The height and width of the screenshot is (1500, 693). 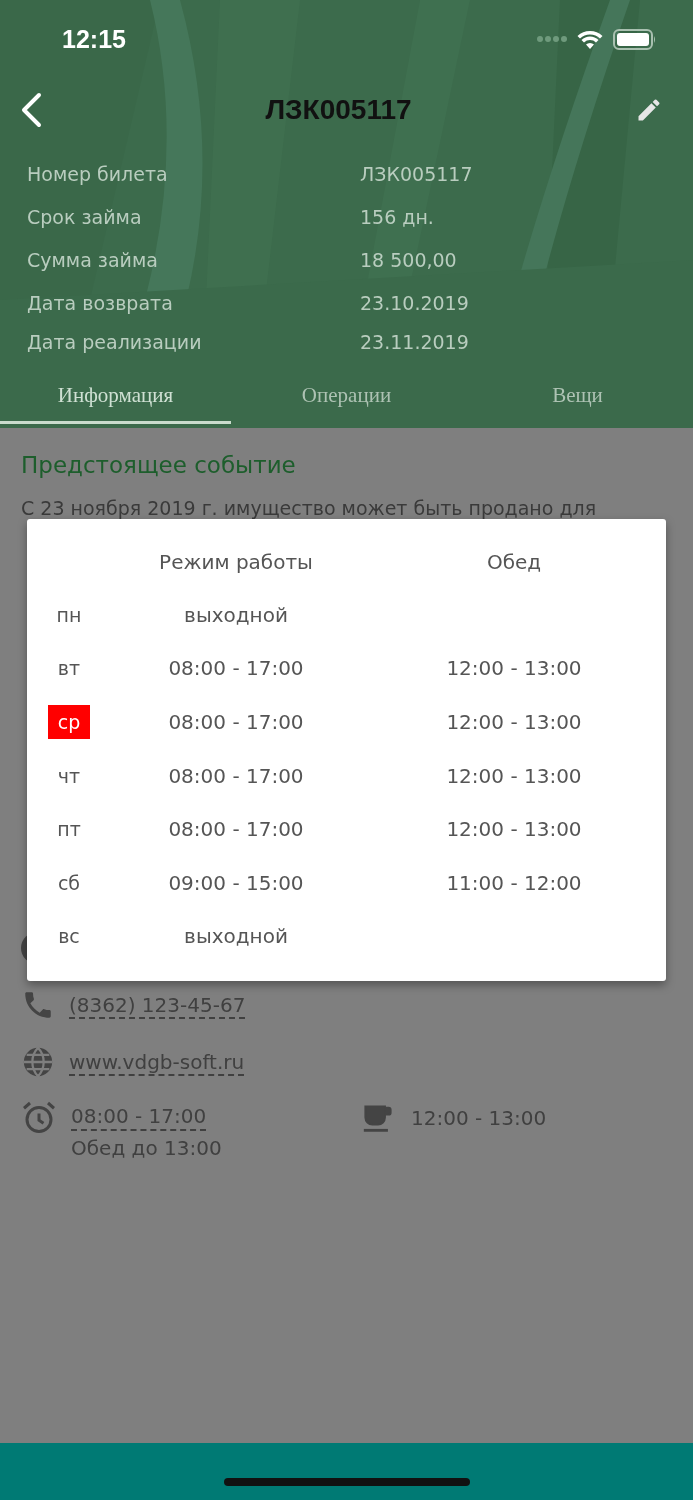 I want to click on lunch-text: 11:00 - 12:00, so click(x=514, y=882).